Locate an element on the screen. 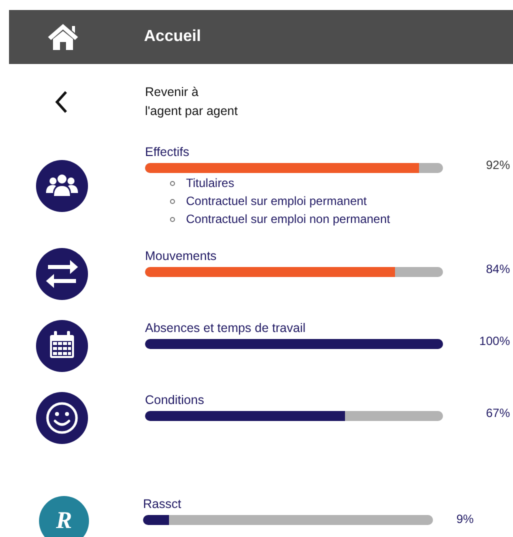  page-title: Accueil is located at coordinates (172, 37).